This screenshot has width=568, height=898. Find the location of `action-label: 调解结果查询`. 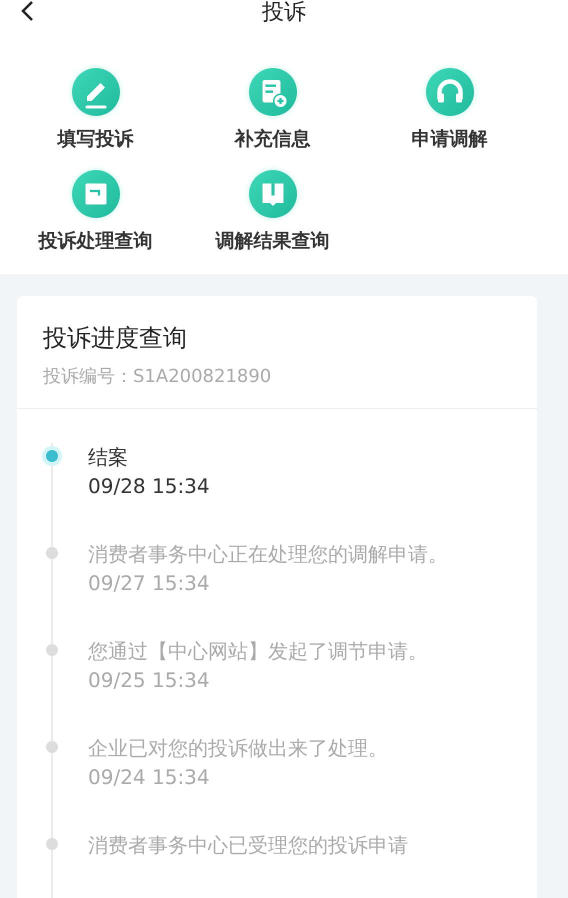

action-label: 调解结果查询 is located at coordinates (273, 241).